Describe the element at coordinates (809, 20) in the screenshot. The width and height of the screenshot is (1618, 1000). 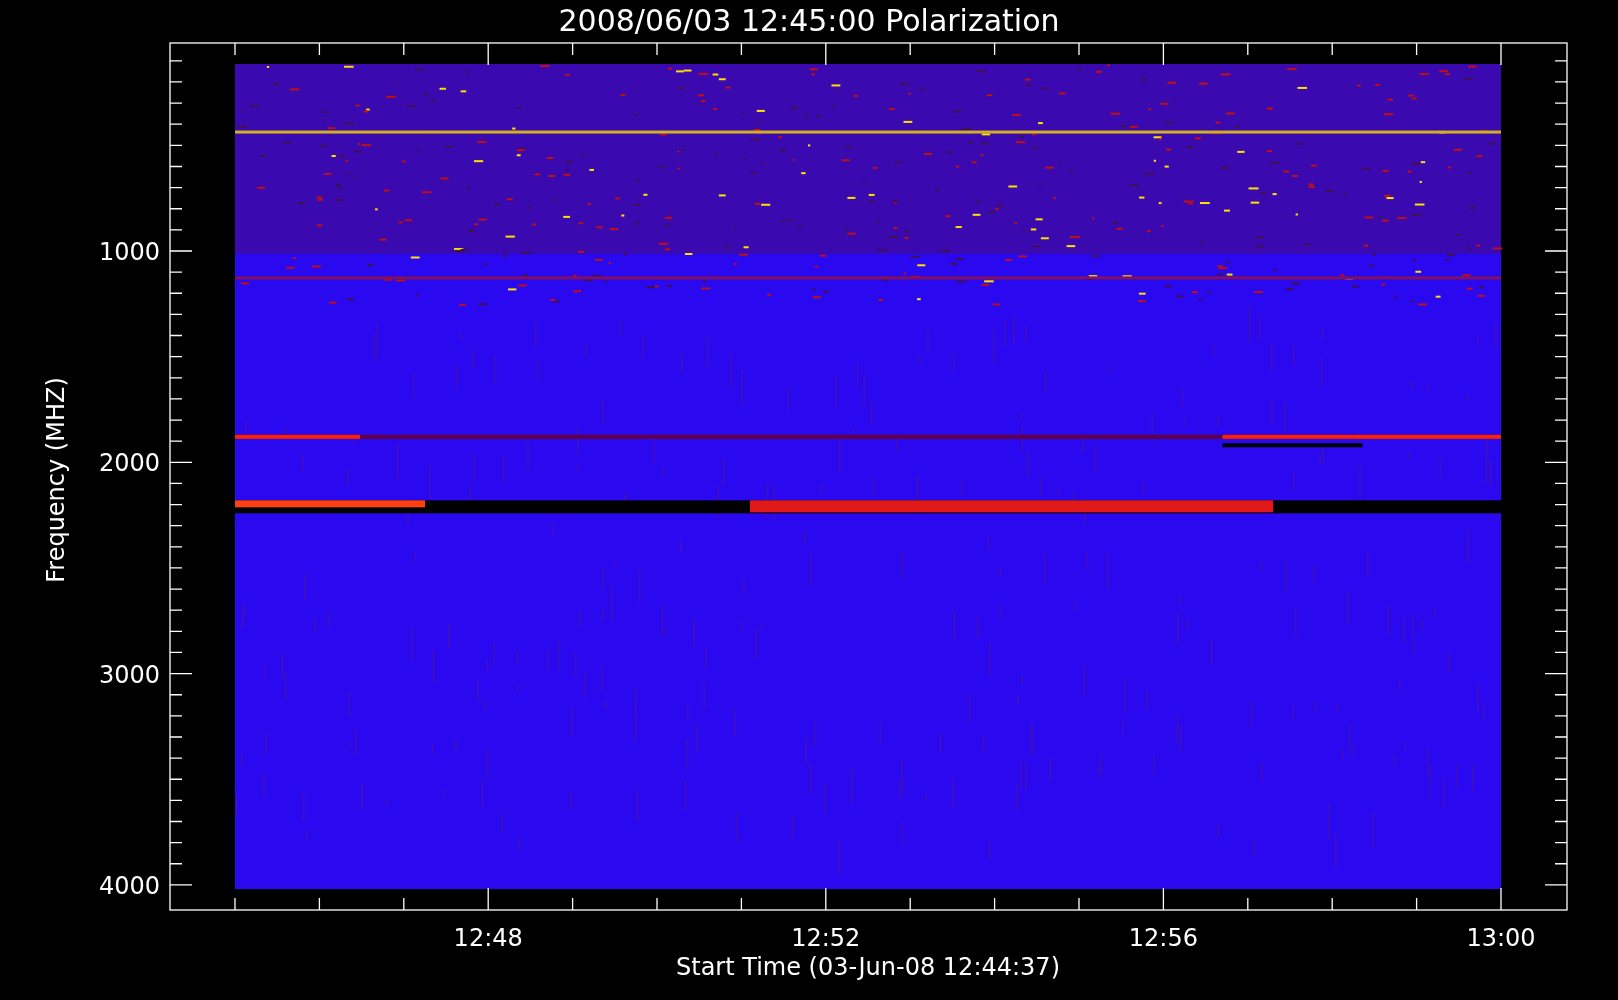
I see `plot-title: 2008/06/03 12:45:00 Polarization` at that location.